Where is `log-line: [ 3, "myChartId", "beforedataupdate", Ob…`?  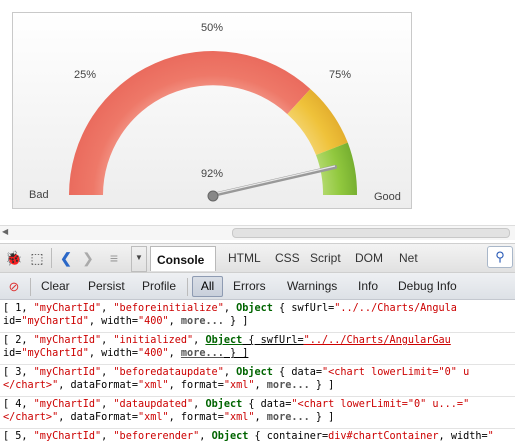
log-line: [ 3, "myChartId", "beforedataupdate", Ob… is located at coordinates (259, 372).